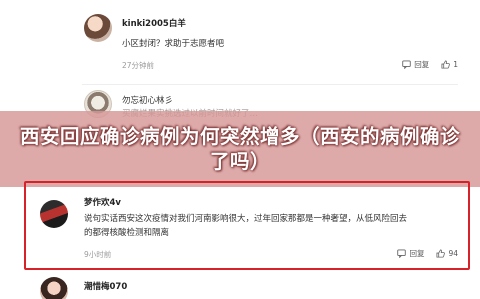  What do you see at coordinates (455, 64) in the screenshot?
I see `like-count: 1` at bounding box center [455, 64].